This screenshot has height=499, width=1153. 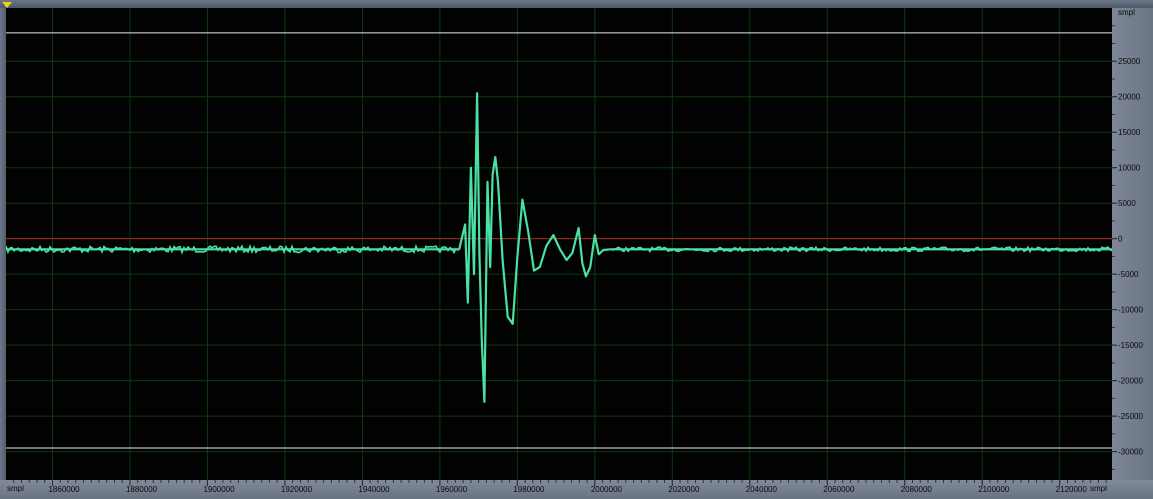 What do you see at coordinates (684, 489) in the screenshot?
I see `x-tick-label: 2020000` at bounding box center [684, 489].